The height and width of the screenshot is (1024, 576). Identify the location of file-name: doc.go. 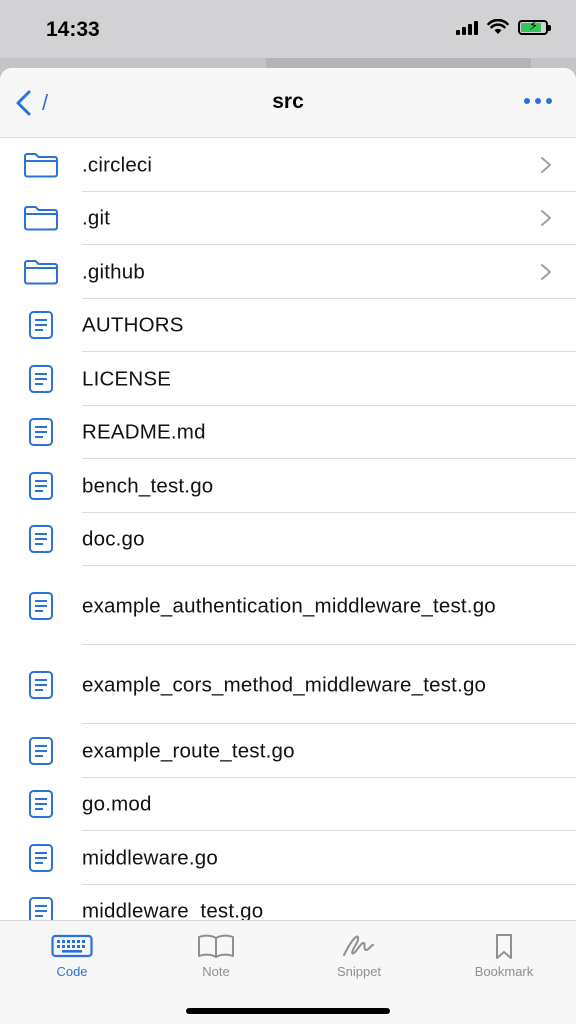
(113, 539).